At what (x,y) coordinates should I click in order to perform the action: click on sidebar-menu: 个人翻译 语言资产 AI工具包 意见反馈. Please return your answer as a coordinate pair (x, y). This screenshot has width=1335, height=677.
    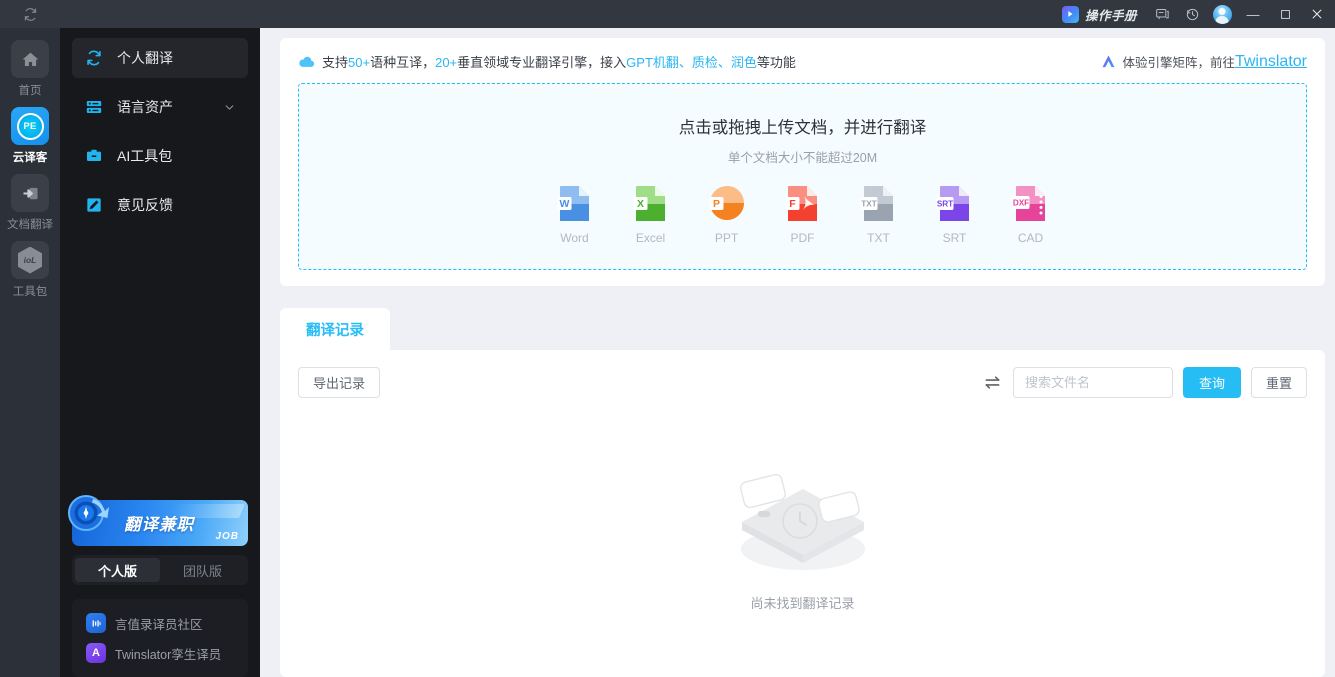
    Looking at the image, I should click on (160, 131).